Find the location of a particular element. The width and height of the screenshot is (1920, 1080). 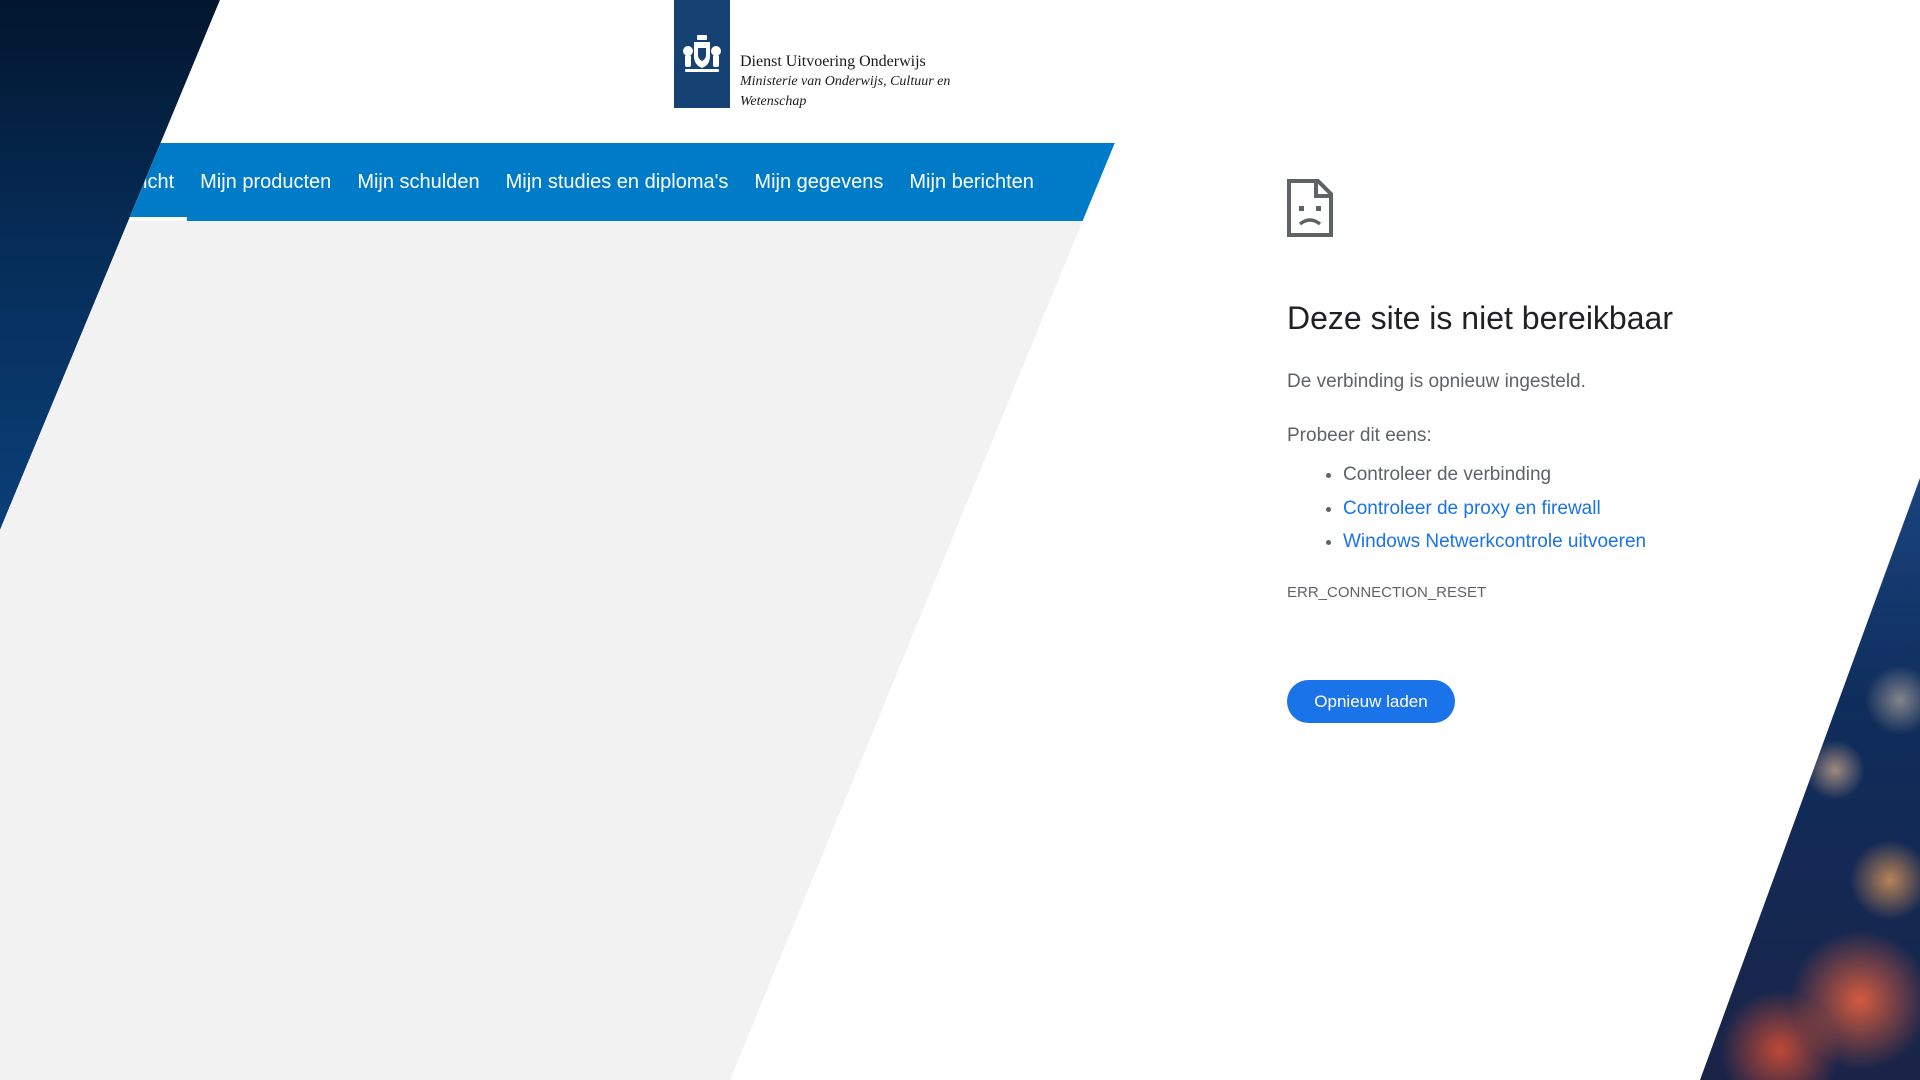

error-code: ERR_CONNECTION_RESET is located at coordinates (1387, 592).